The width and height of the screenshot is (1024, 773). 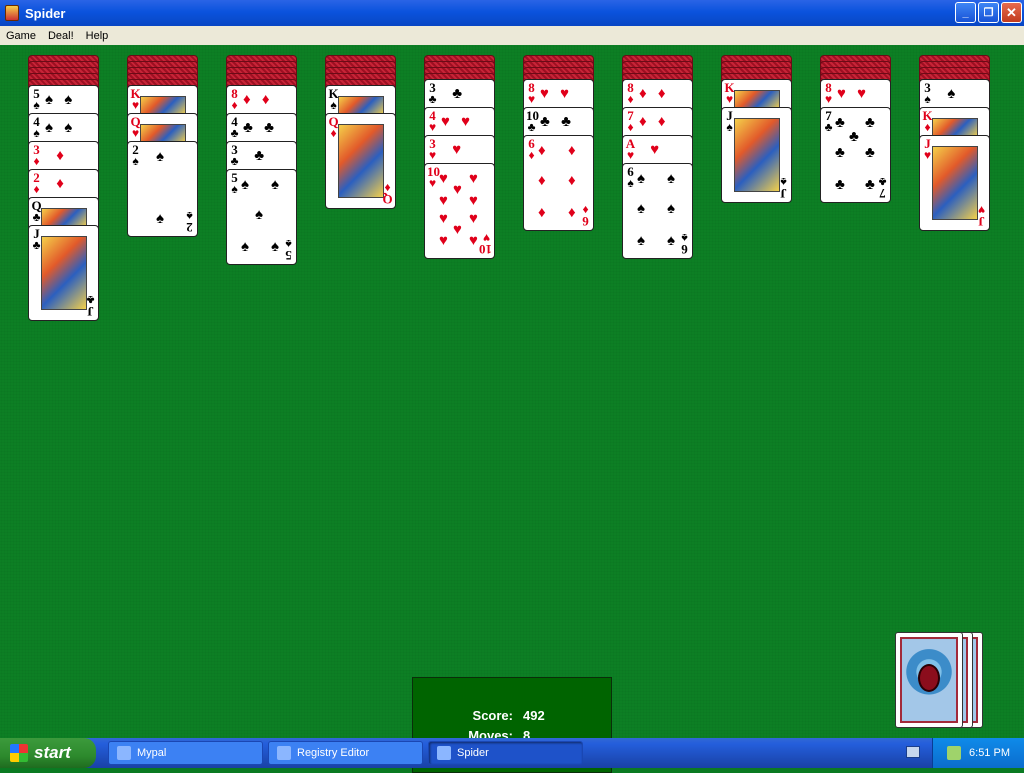 I want to click on start-button: start, so click(x=48, y=753).